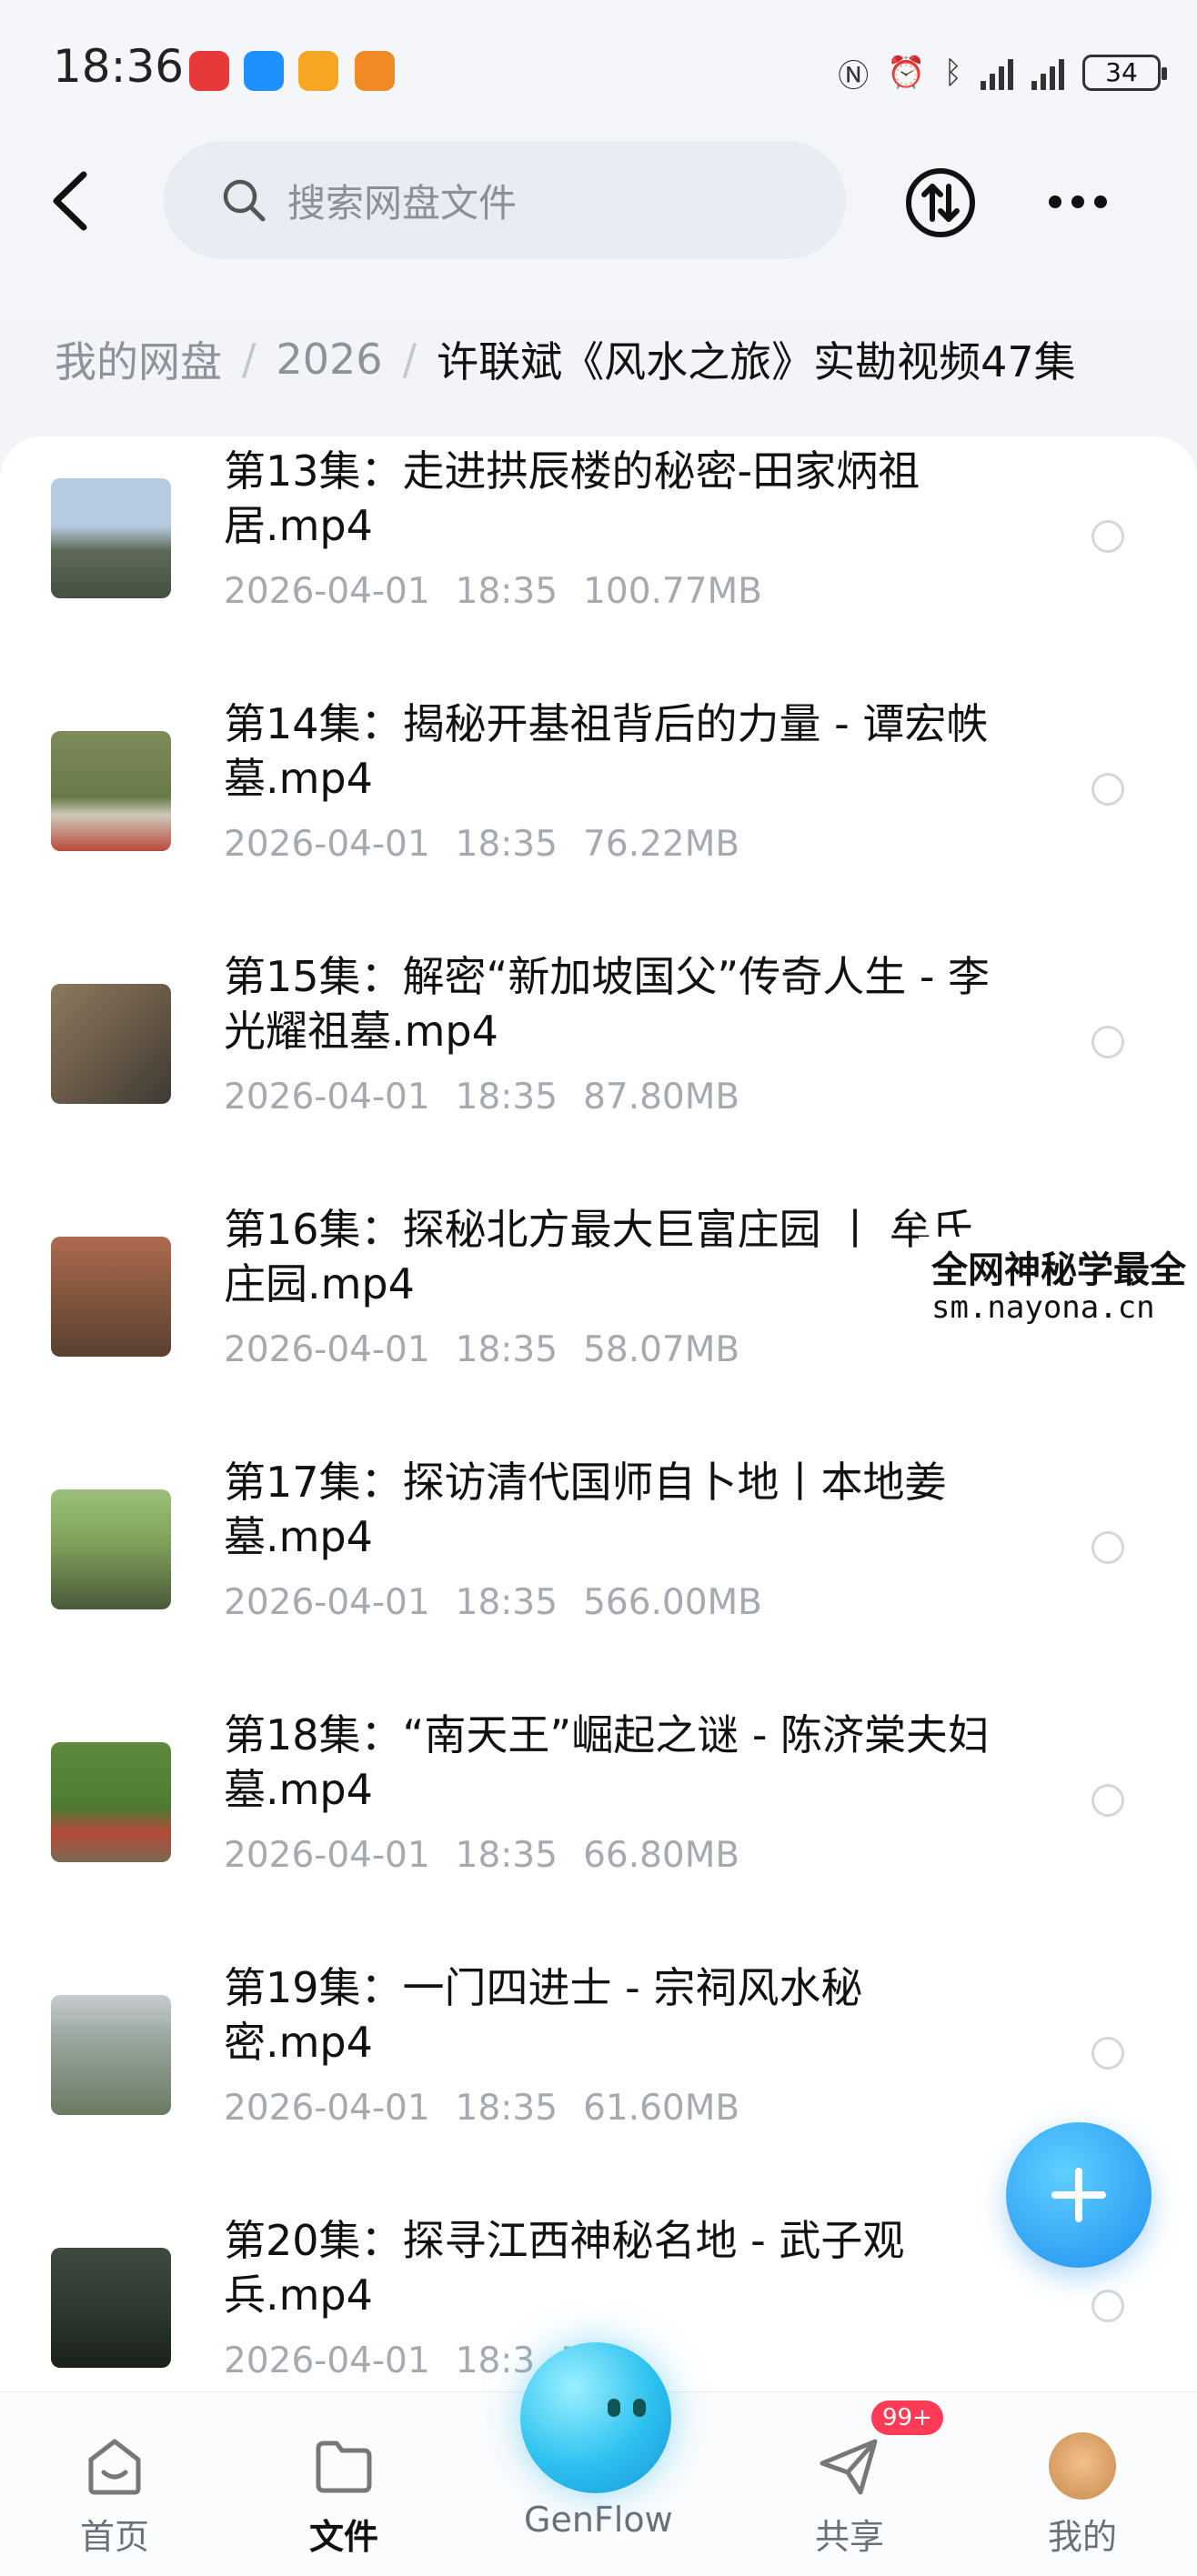 The width and height of the screenshot is (1197, 2576). I want to click on share-badge: 99+, so click(907, 2418).